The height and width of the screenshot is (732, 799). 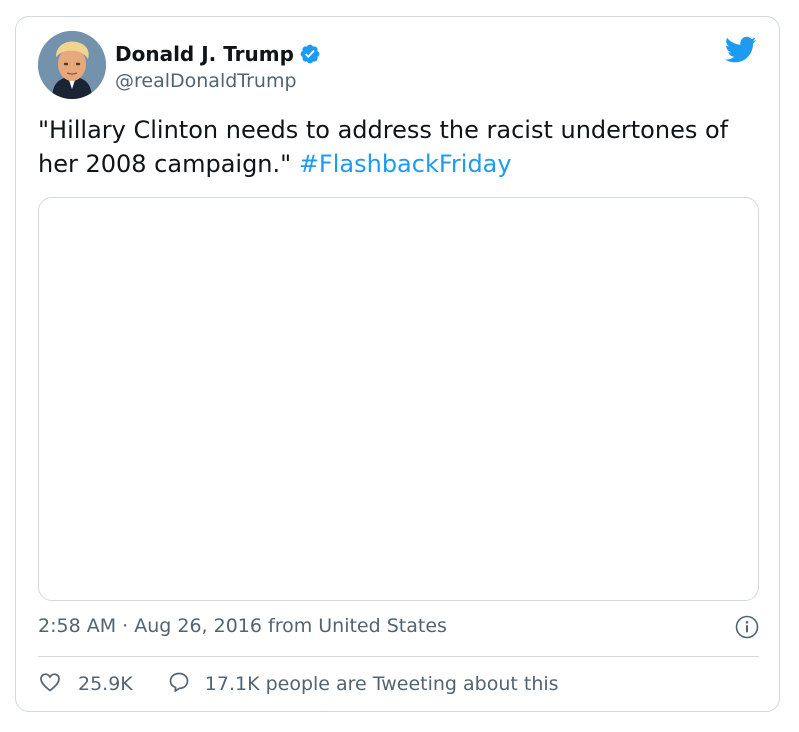 What do you see at coordinates (405, 164) in the screenshot?
I see `hashtag-link: #FlashbackFriday` at bounding box center [405, 164].